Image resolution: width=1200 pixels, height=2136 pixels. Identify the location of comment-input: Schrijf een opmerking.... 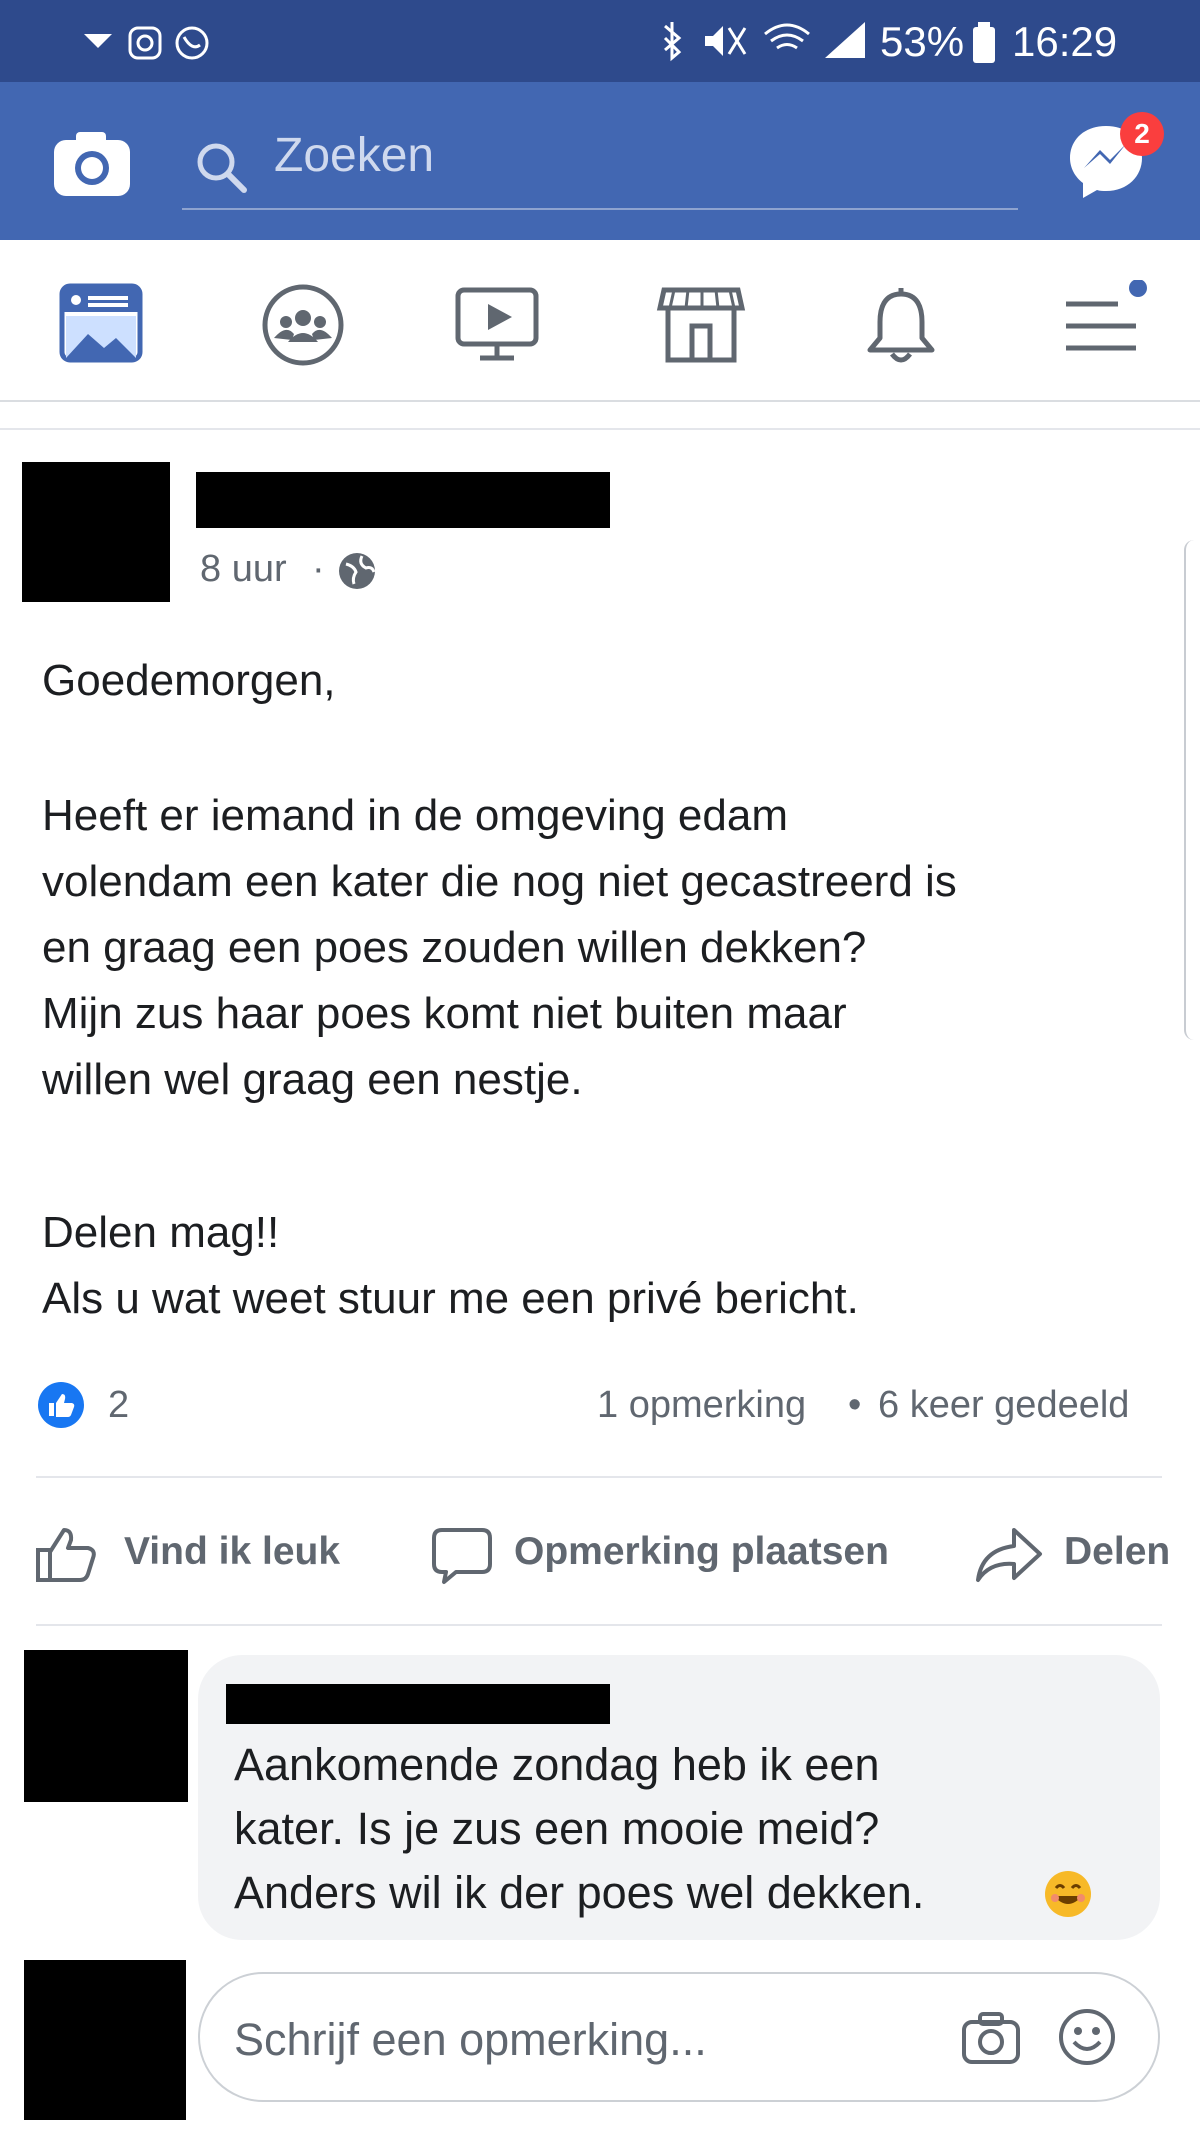
(470, 2040).